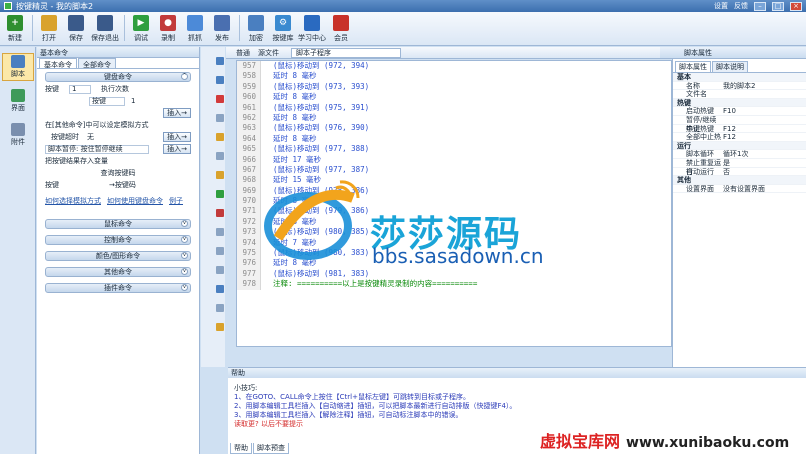 The height and width of the screenshot is (454, 806). What do you see at coordinates (220, 308) in the screenshot?
I see `bookmark-icon` at bounding box center [220, 308].